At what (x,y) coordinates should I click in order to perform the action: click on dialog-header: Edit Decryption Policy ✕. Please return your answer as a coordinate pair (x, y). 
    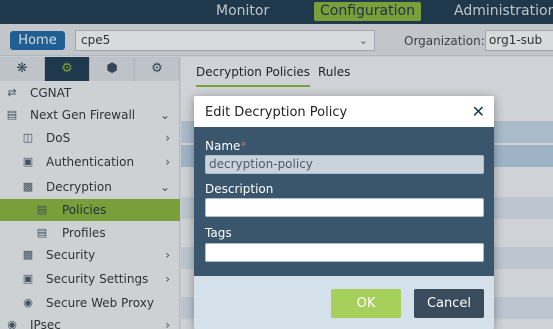
    Looking at the image, I should click on (344, 111).